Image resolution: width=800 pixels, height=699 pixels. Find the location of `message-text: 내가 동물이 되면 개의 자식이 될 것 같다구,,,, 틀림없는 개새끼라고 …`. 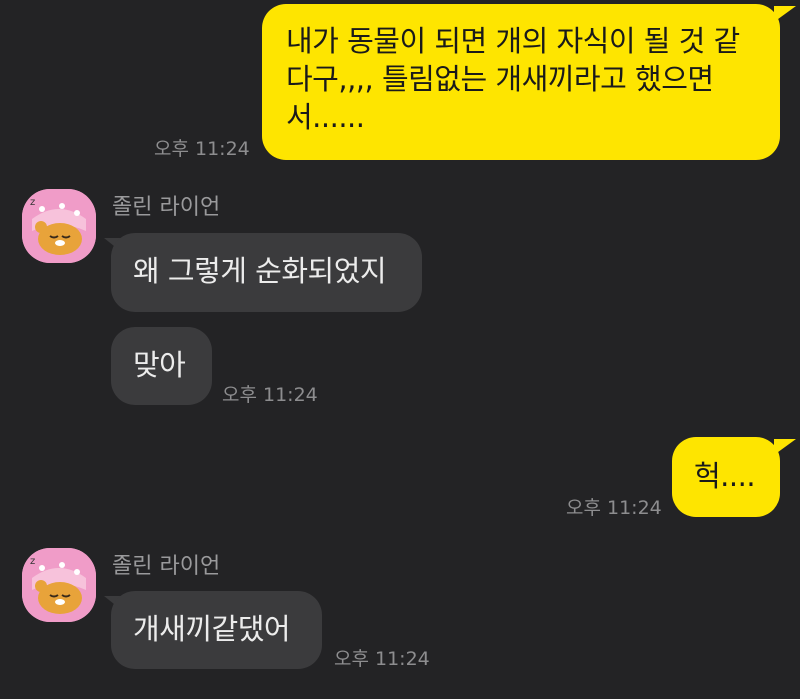

message-text: 내가 동물이 되면 개의 자식이 될 것 같다구,,,, 틀림없는 개새끼라고 … is located at coordinates (513, 79).